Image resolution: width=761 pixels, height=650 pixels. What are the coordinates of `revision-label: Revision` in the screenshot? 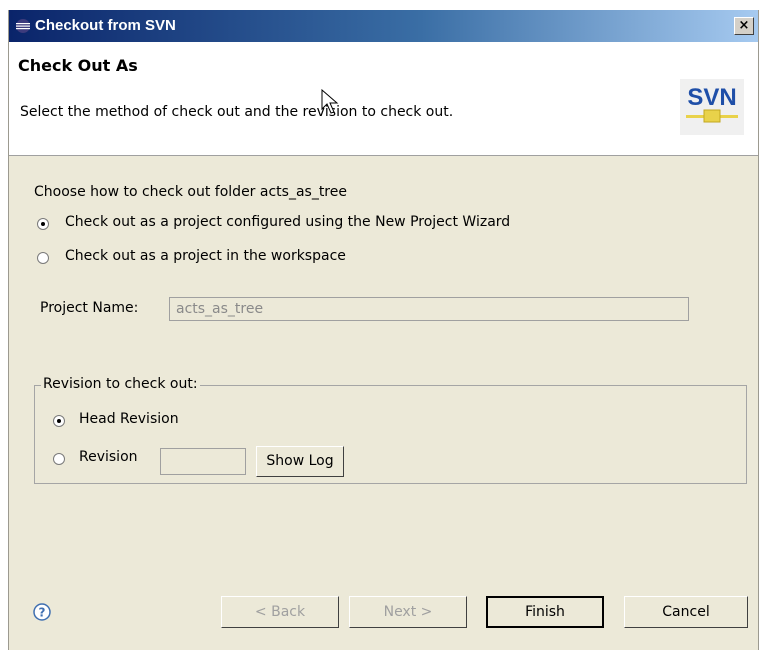 It's located at (108, 457).